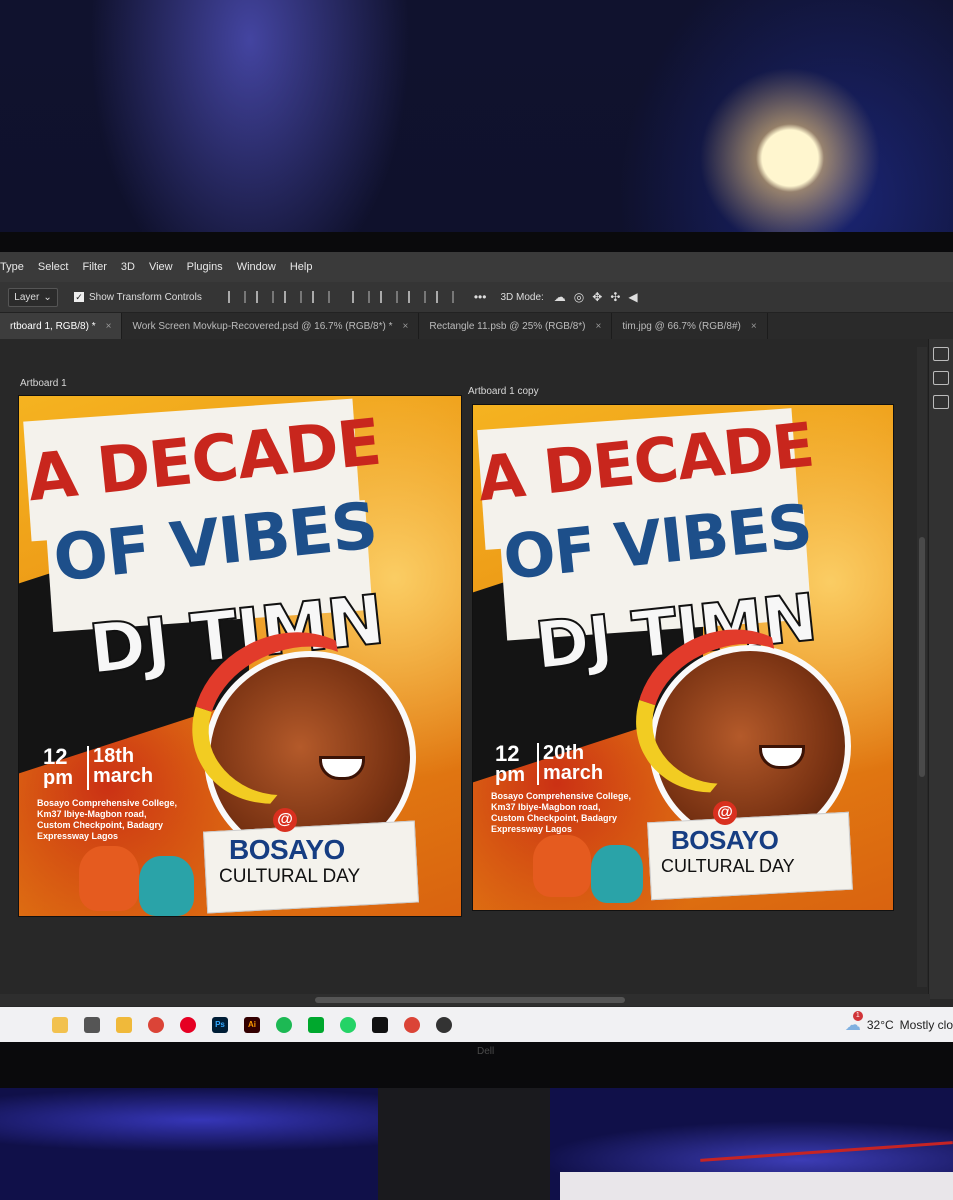  Describe the element at coordinates (854, 1022) in the screenshot. I see `weather-icon: ☁ 1` at that location.